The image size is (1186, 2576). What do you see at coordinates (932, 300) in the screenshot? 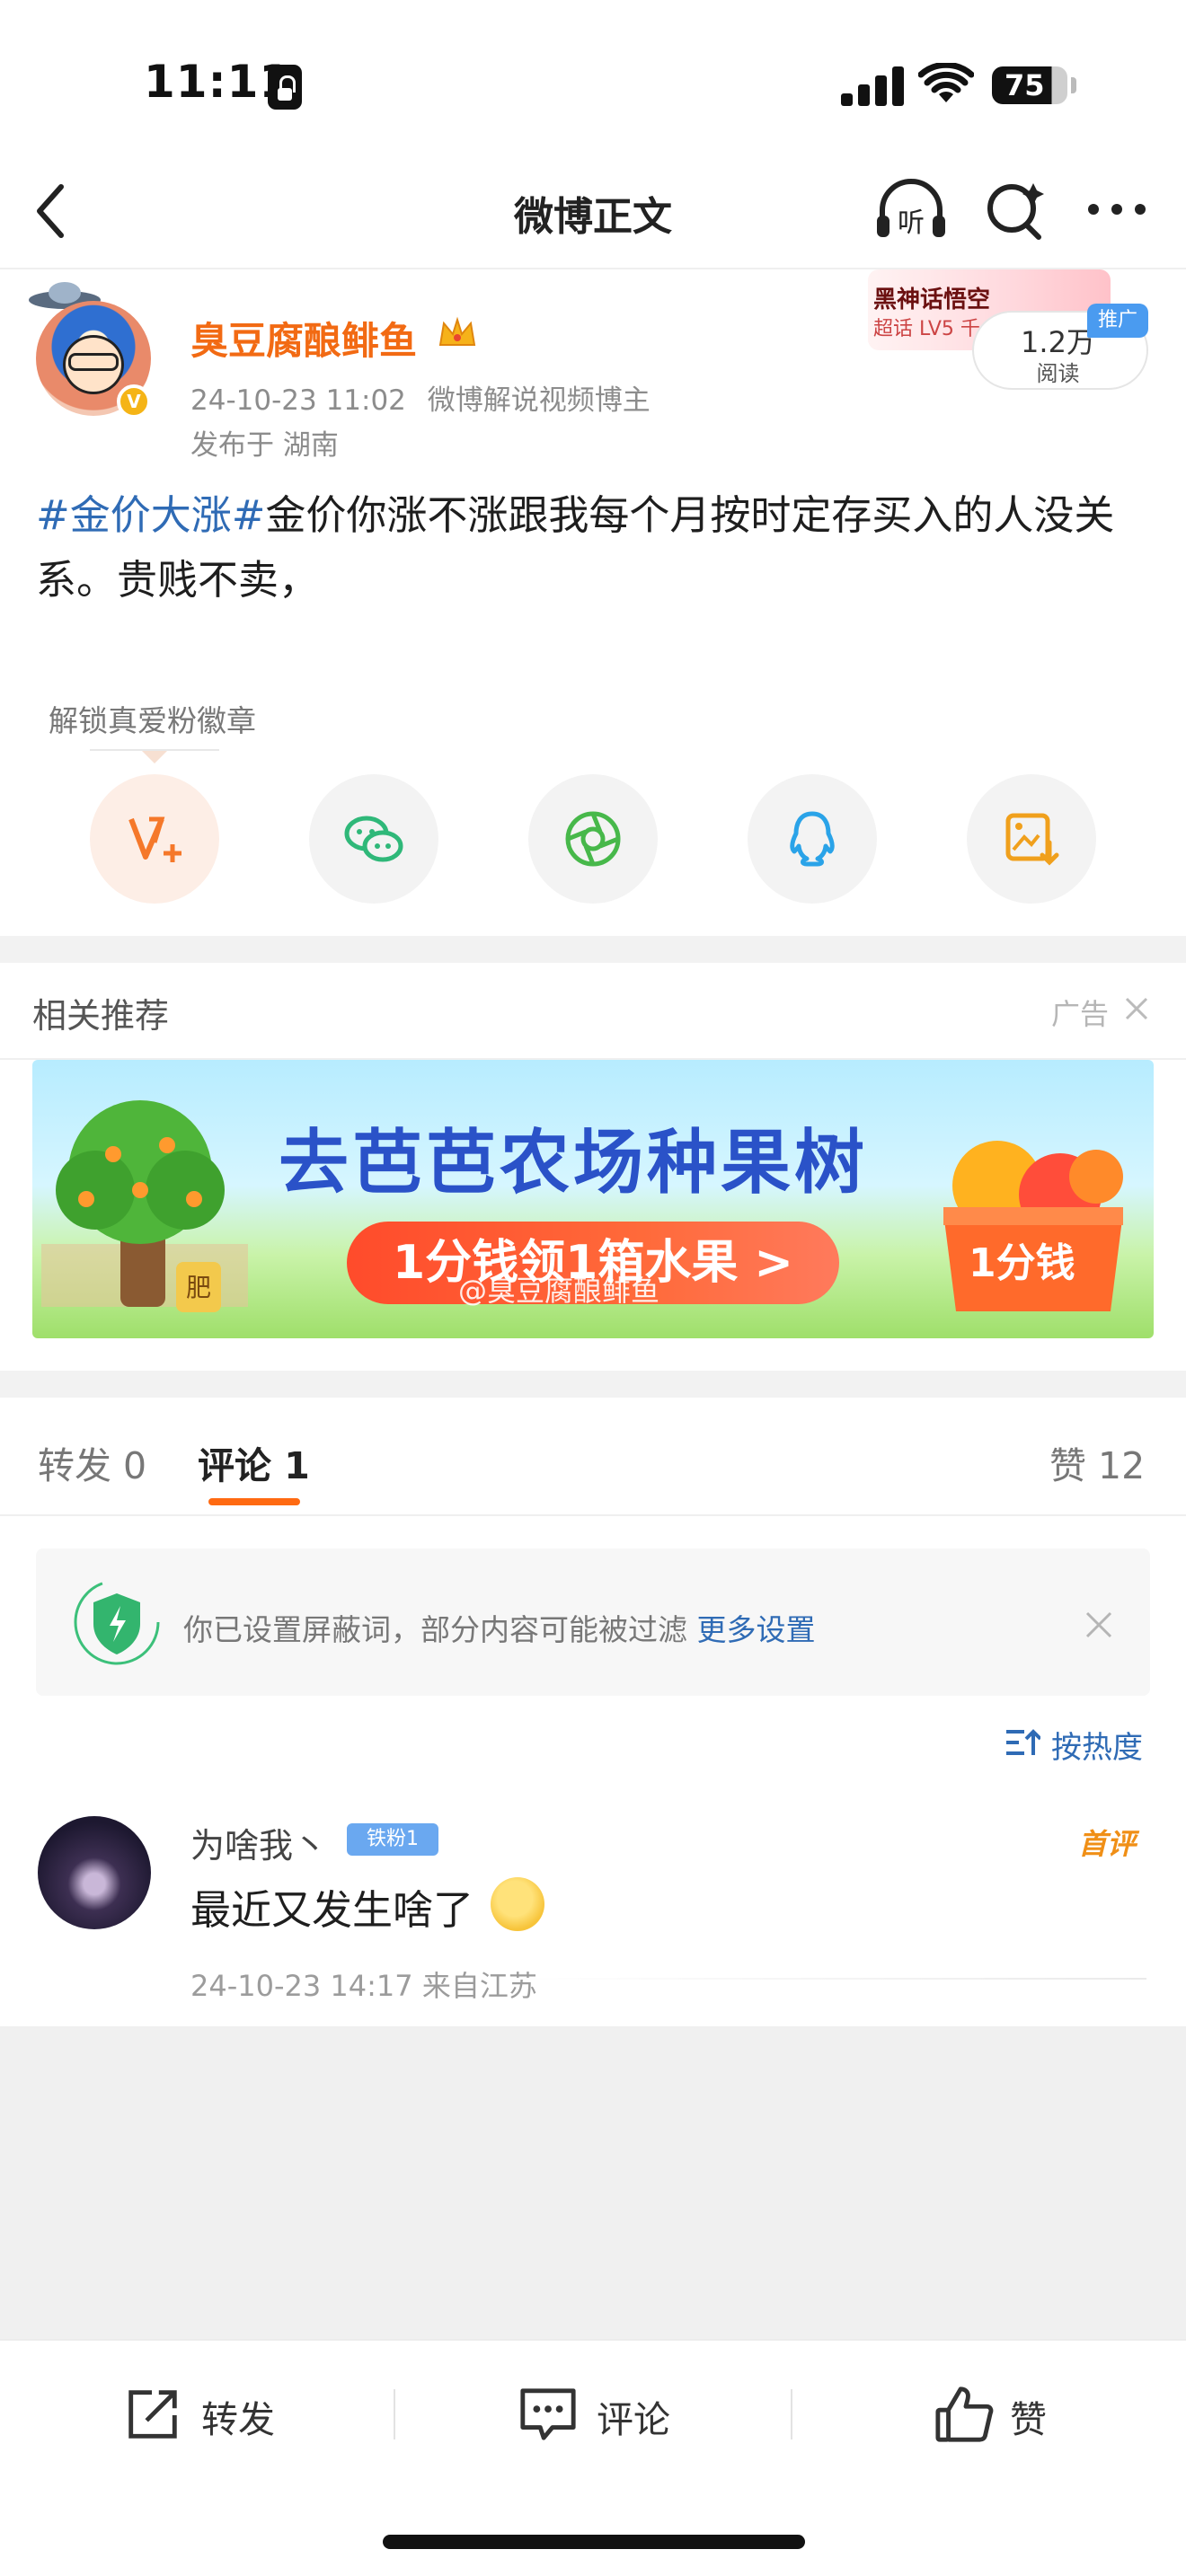
I see `supertopic-title: 黑神话悟空` at bounding box center [932, 300].